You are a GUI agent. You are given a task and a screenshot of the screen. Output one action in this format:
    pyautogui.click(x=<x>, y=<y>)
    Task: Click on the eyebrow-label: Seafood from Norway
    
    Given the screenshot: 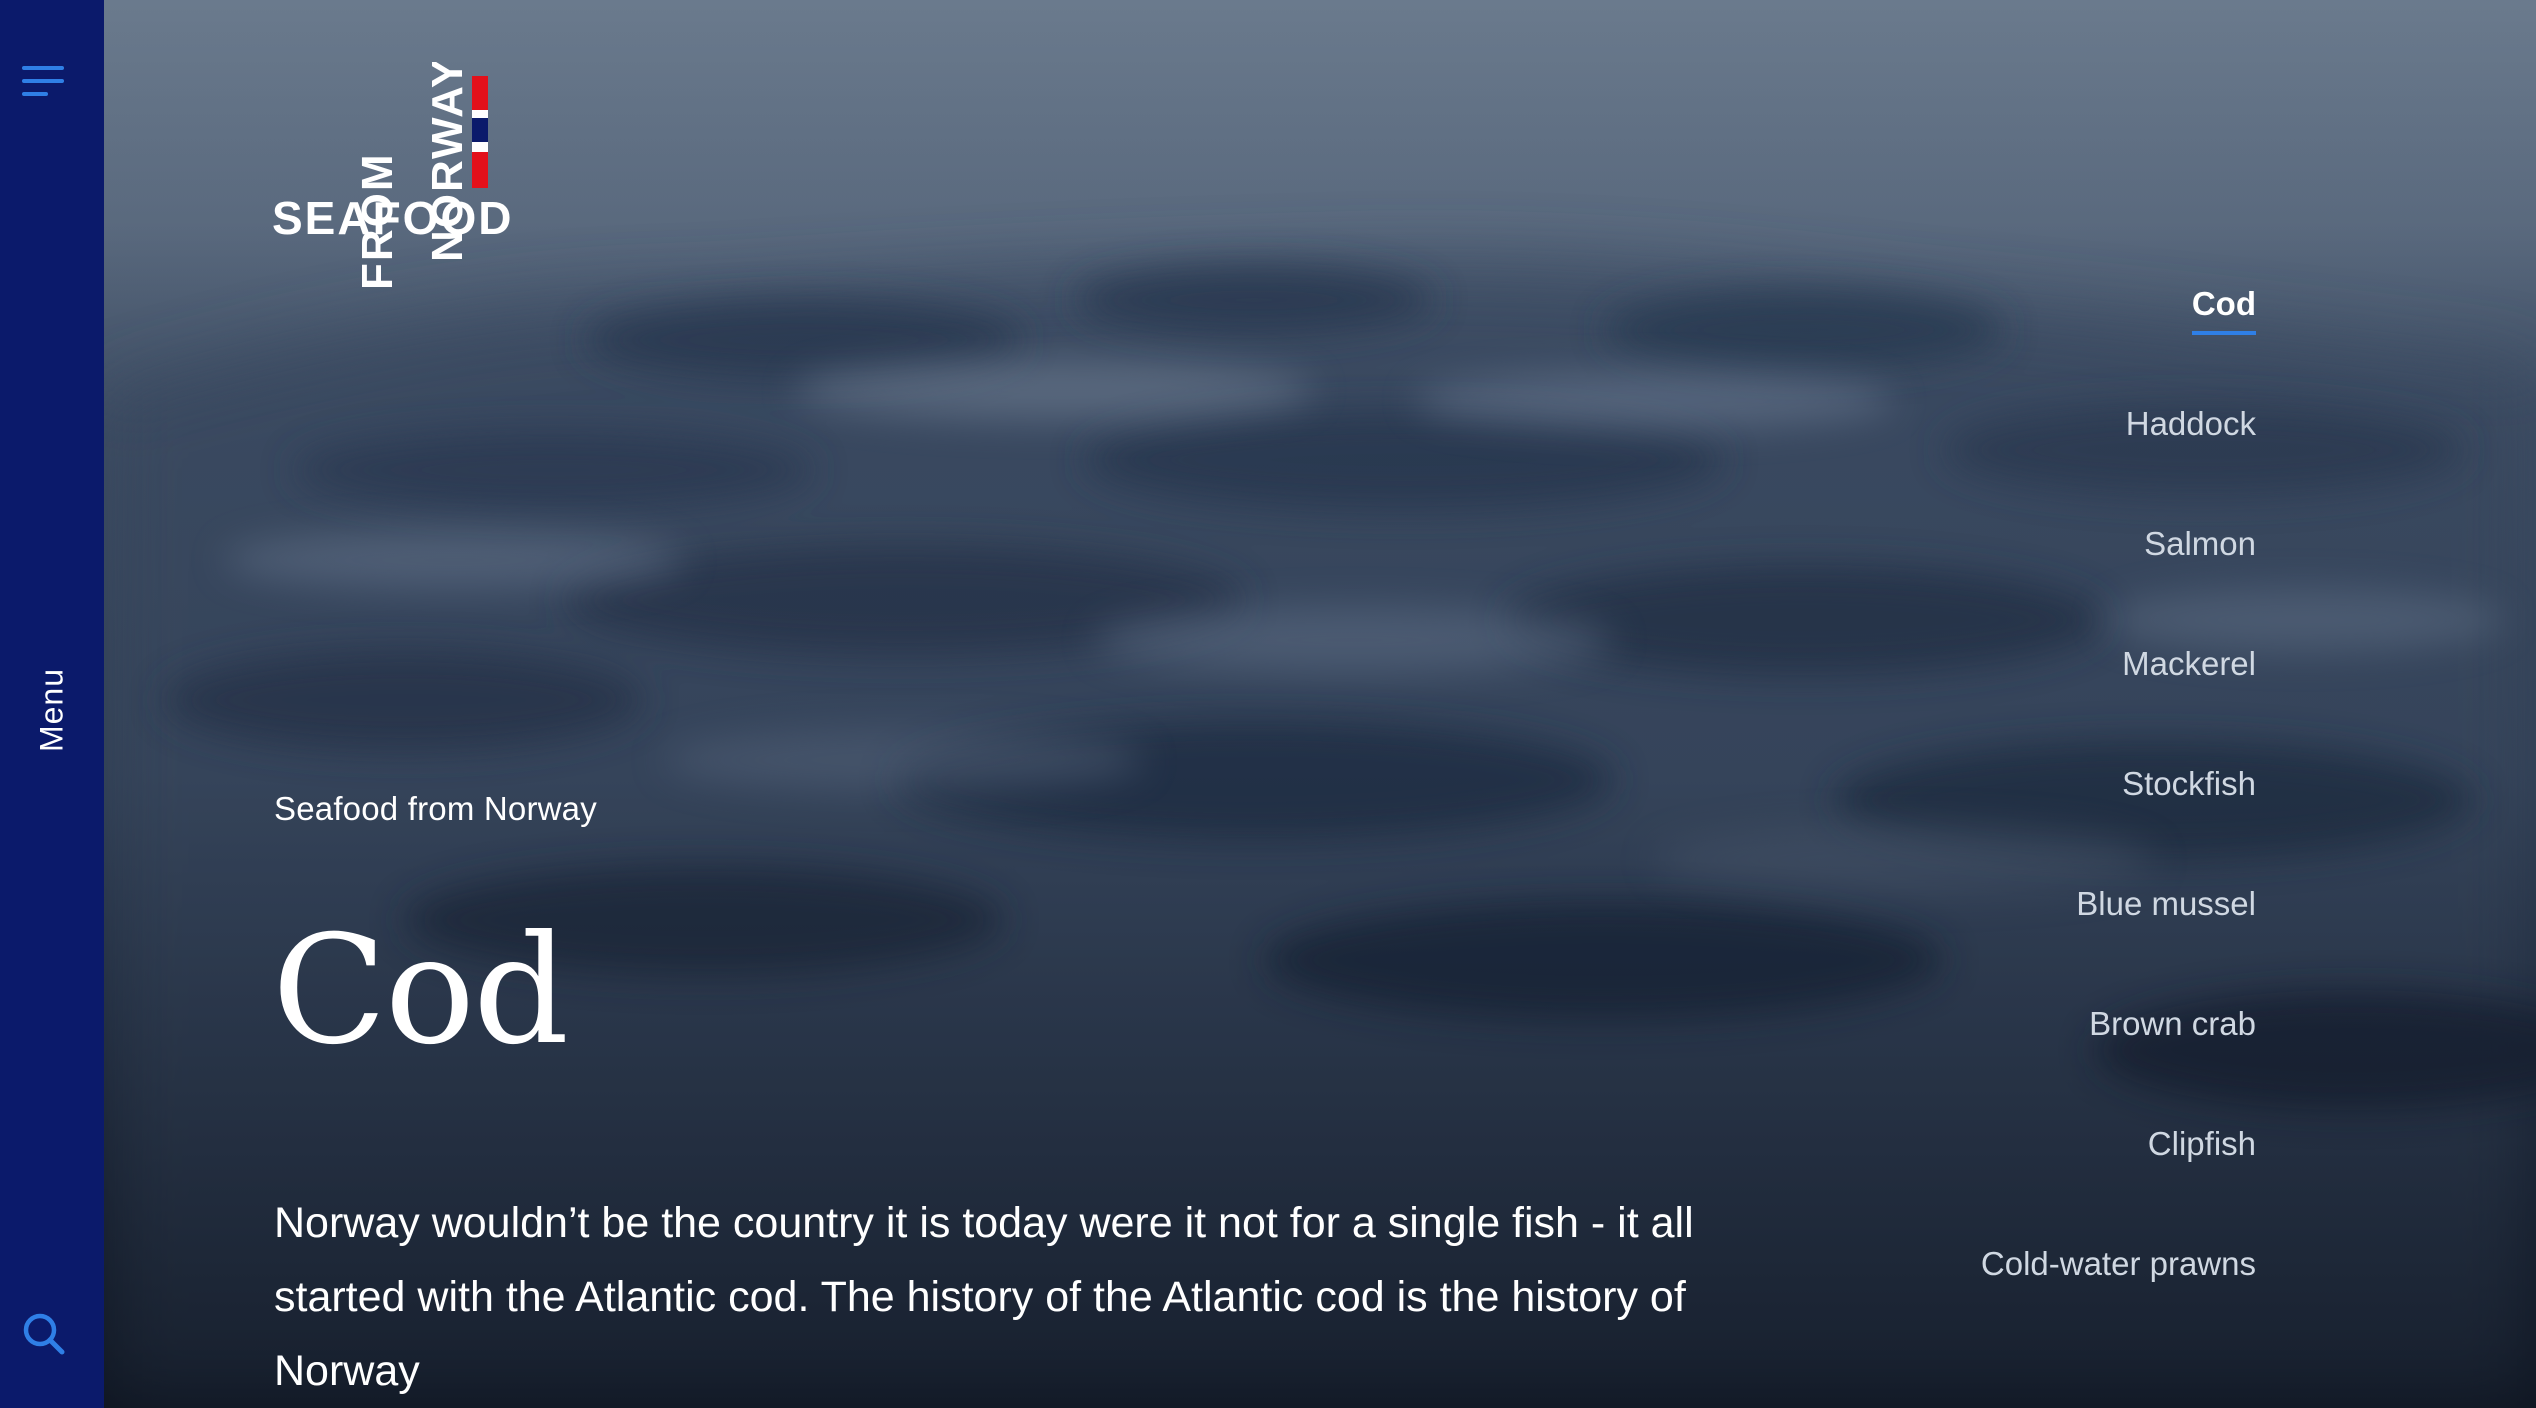 What is the action you would take?
    pyautogui.click(x=435, y=808)
    